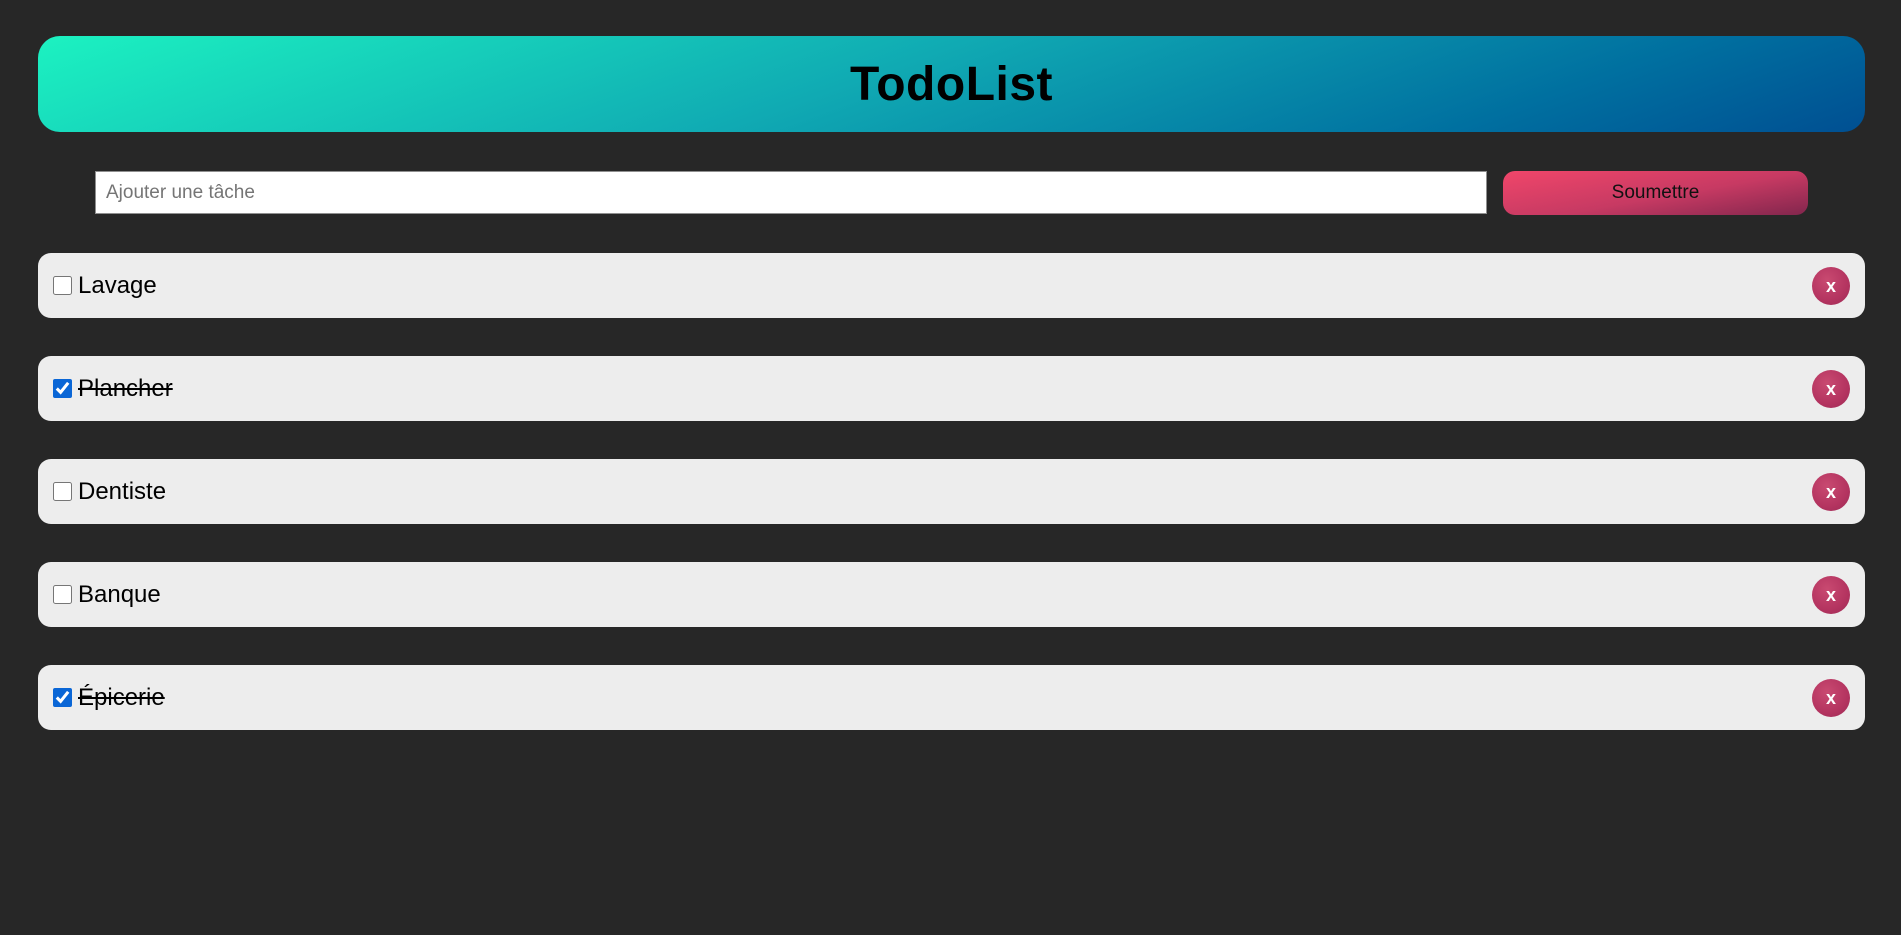 The height and width of the screenshot is (935, 1901). Describe the element at coordinates (1655, 193) in the screenshot. I see `submit-button: Soumettre` at that location.